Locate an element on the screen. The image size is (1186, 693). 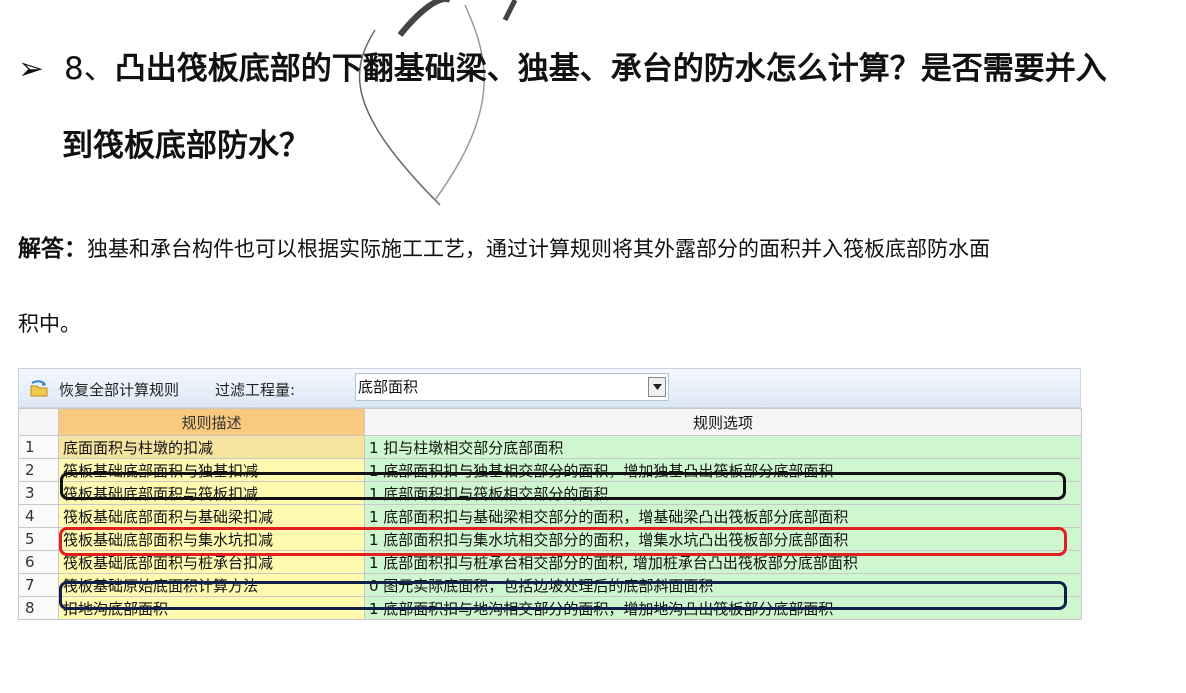
table-header-row: 规则描述 规则选项 is located at coordinates (550, 422).